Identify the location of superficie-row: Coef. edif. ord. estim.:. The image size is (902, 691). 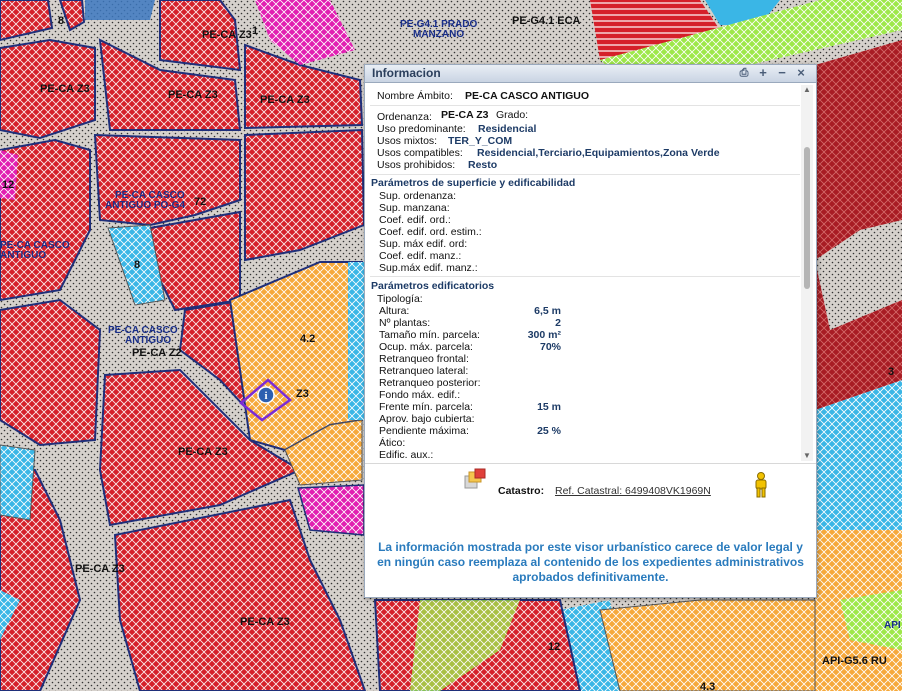
(430, 232).